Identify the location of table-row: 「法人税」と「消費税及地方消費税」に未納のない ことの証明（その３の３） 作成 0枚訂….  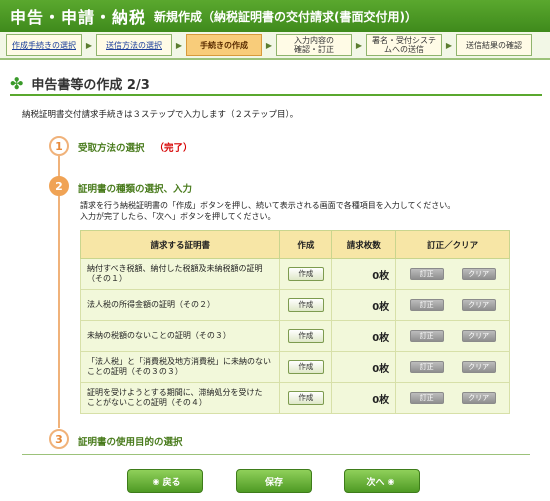
(294, 367).